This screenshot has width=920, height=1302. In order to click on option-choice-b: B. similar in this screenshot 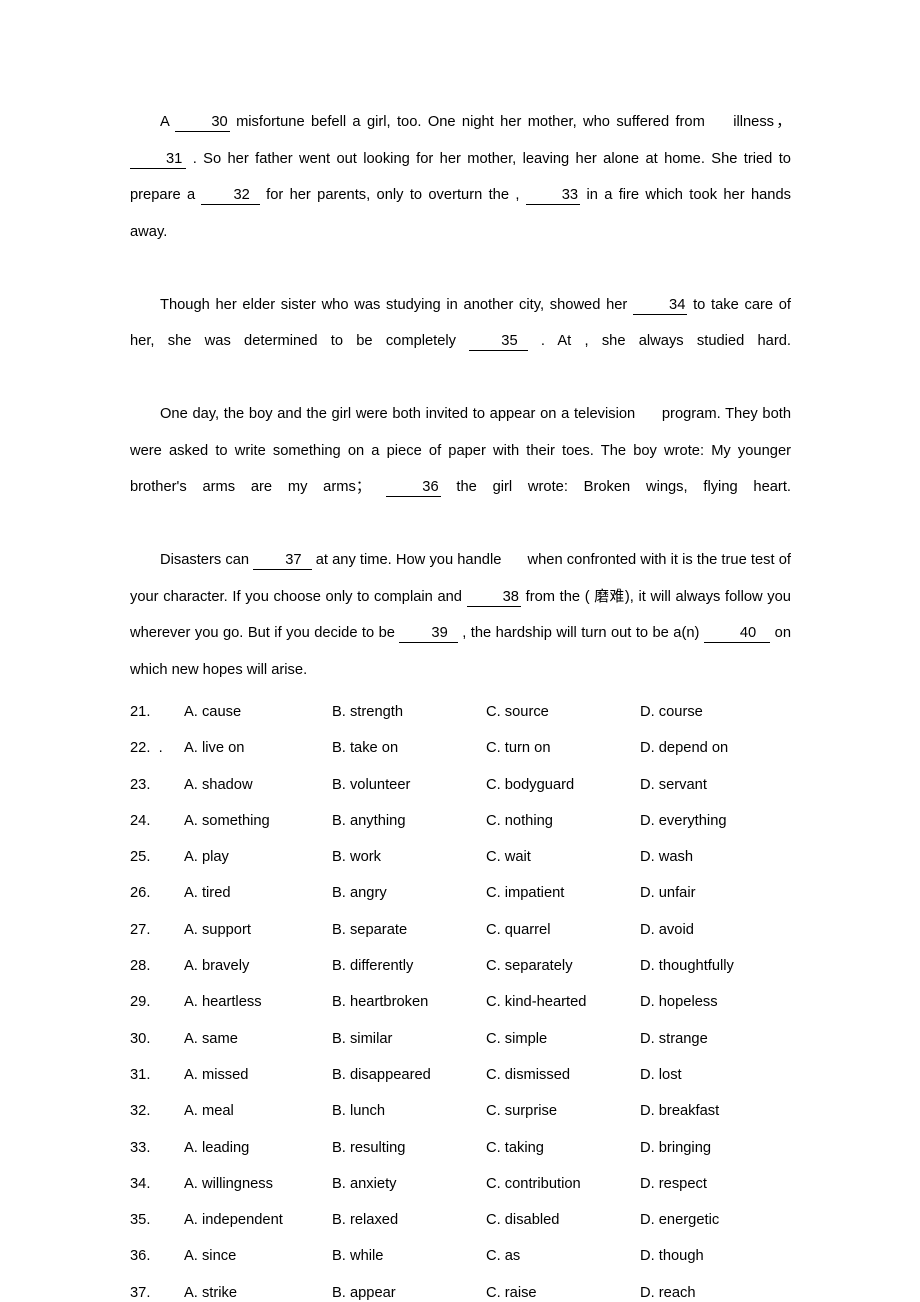, I will do `click(409, 1039)`.